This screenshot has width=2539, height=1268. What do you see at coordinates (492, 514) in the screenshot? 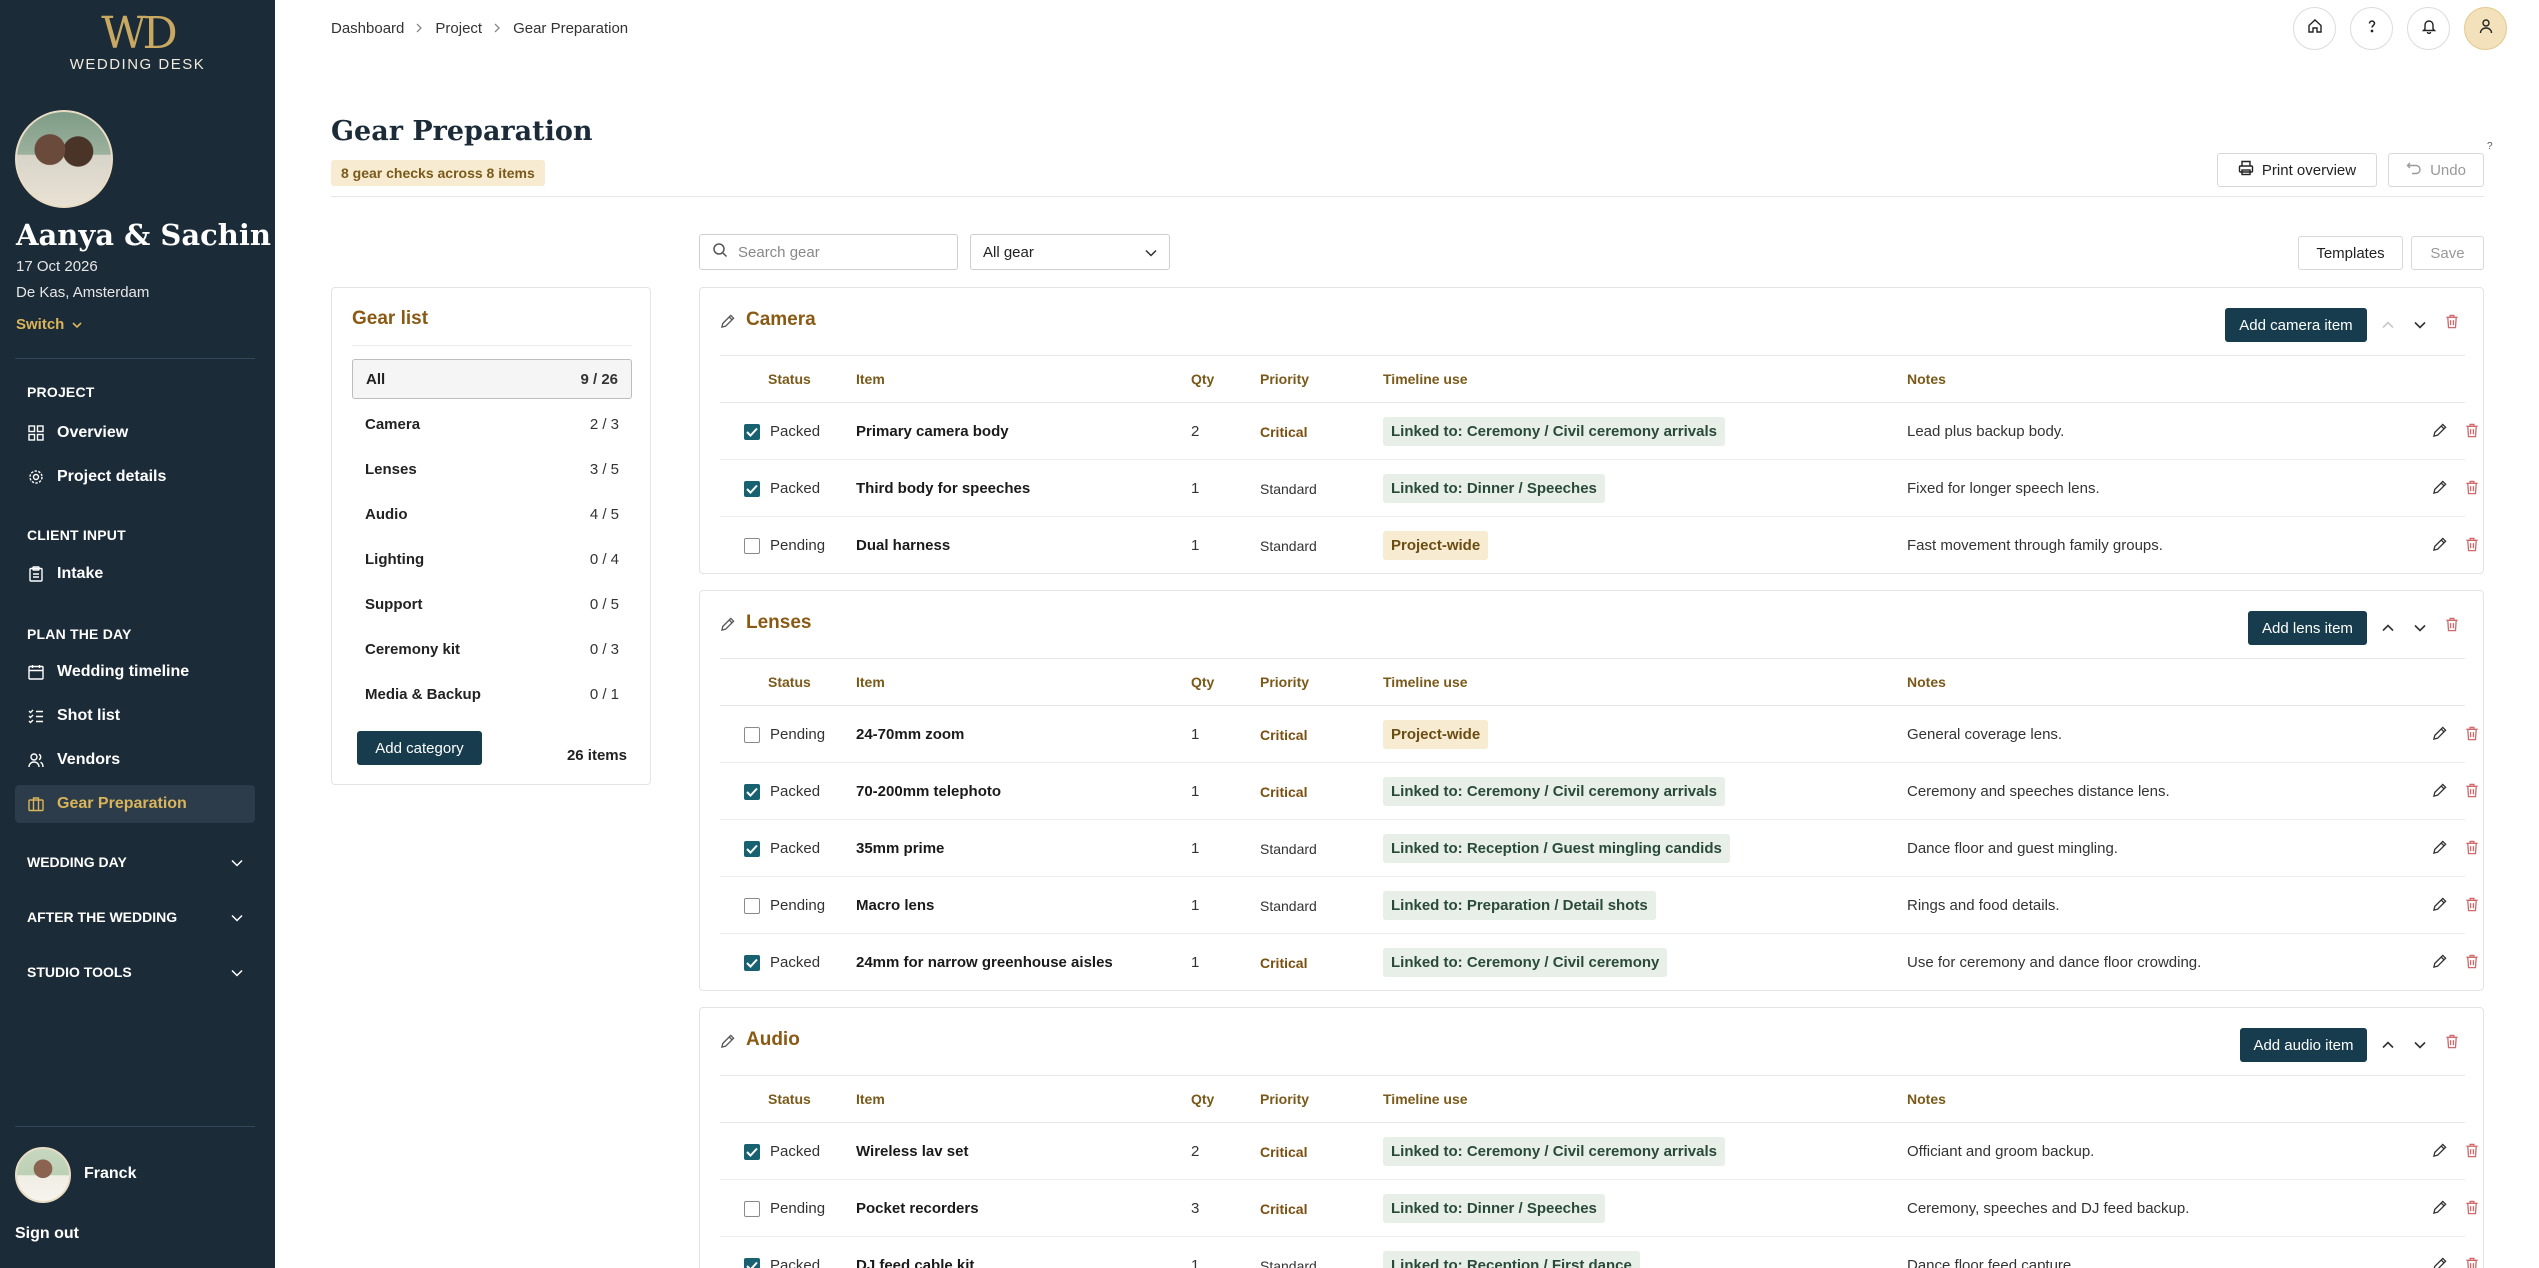
I see `gear-category-audio: Audio 4 / 5` at bounding box center [492, 514].